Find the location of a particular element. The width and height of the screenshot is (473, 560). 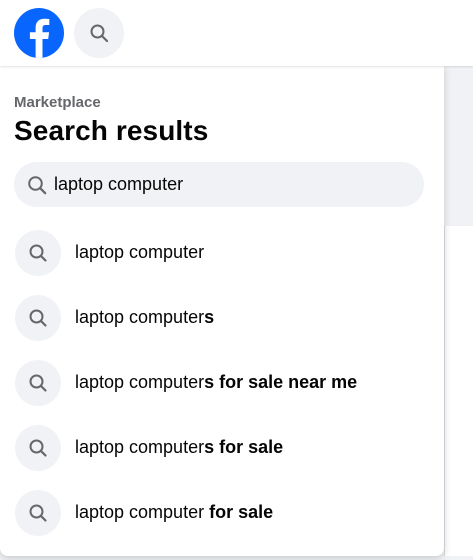

background-card is located at coordinates (458, 391).